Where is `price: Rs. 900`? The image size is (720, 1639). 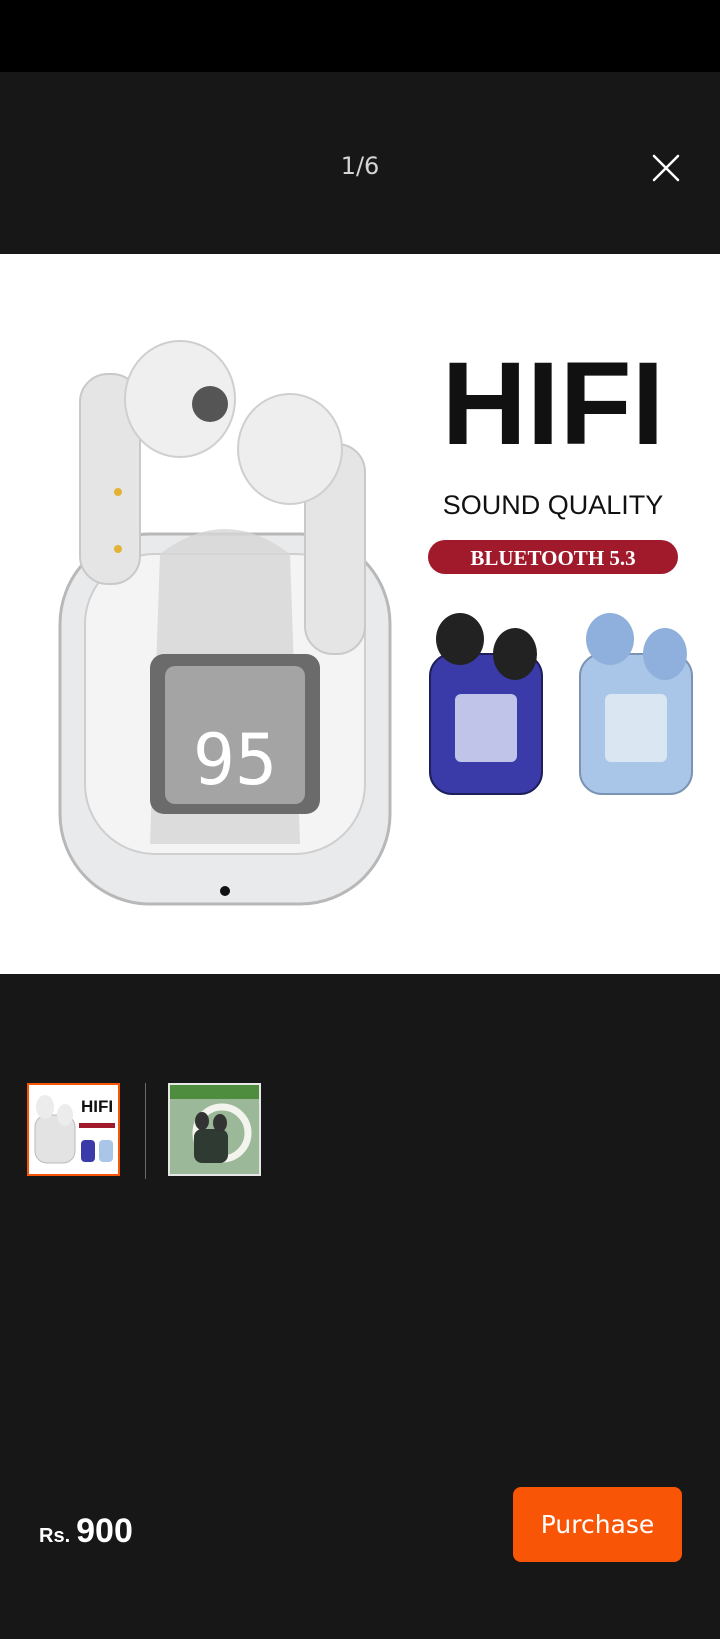 price: Rs. 900 is located at coordinates (86, 1531).